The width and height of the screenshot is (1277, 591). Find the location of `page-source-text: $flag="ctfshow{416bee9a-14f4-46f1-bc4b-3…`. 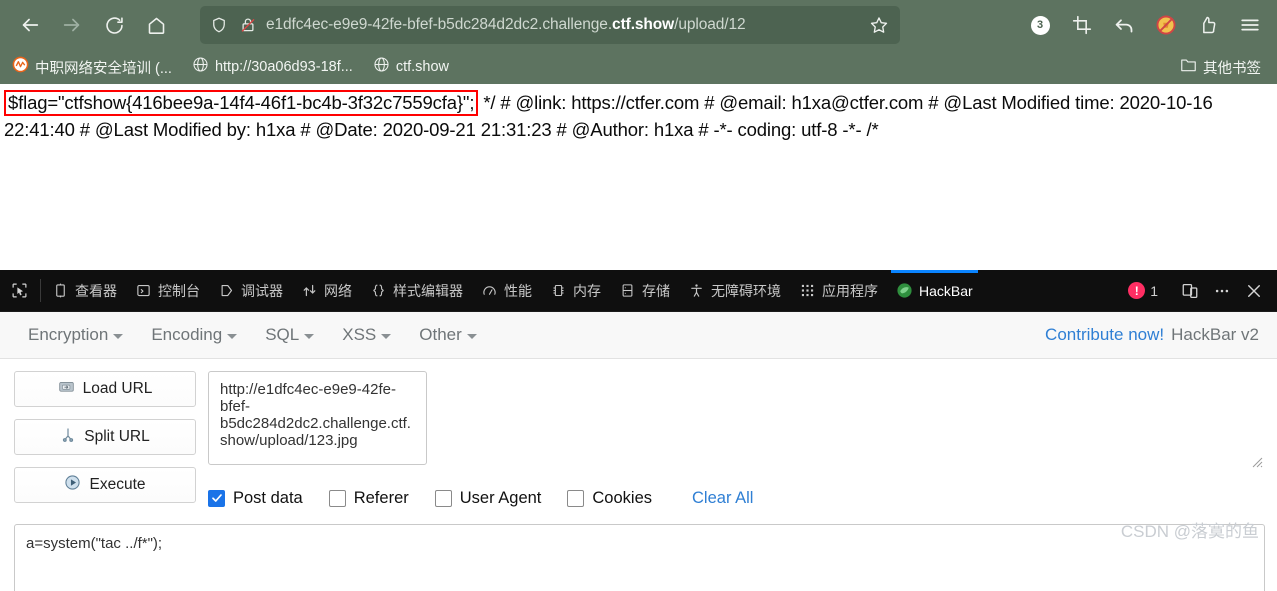

page-source-text: $flag="ctfshow{416bee9a-14f4-46f1-bc4b-3… is located at coordinates (637, 117).